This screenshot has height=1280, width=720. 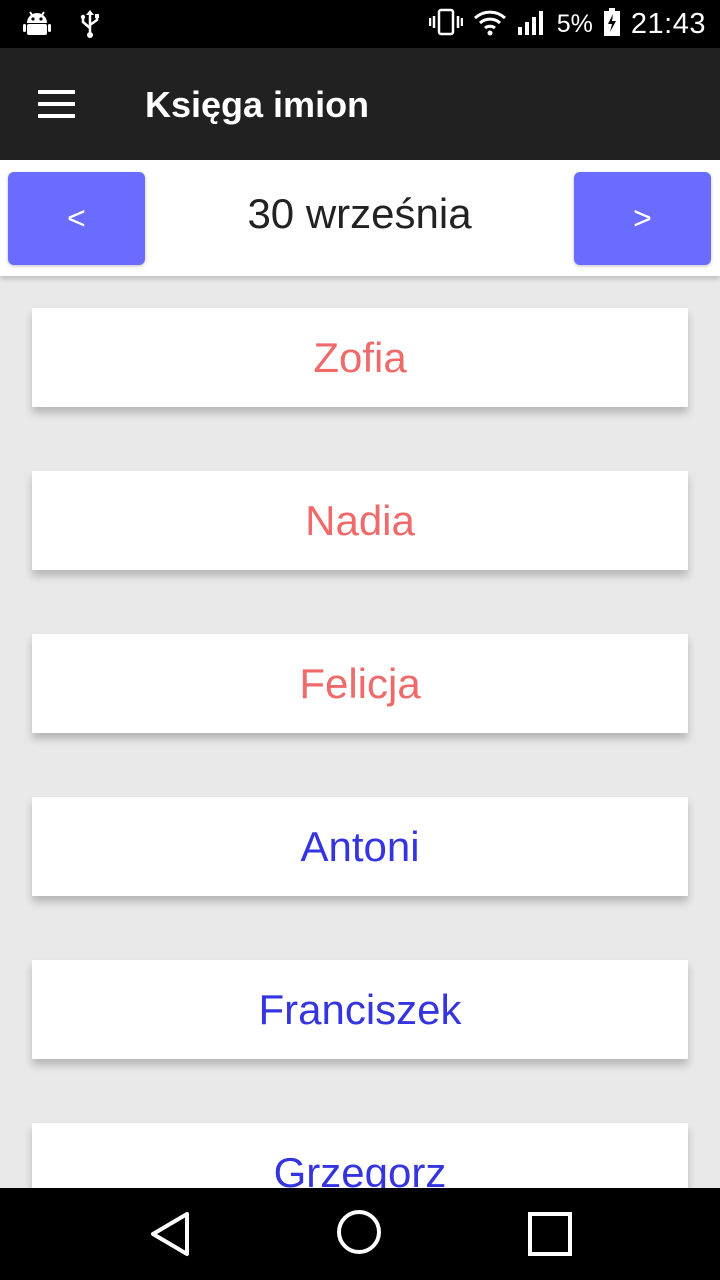 I want to click on name-label: Nadia, so click(x=360, y=520).